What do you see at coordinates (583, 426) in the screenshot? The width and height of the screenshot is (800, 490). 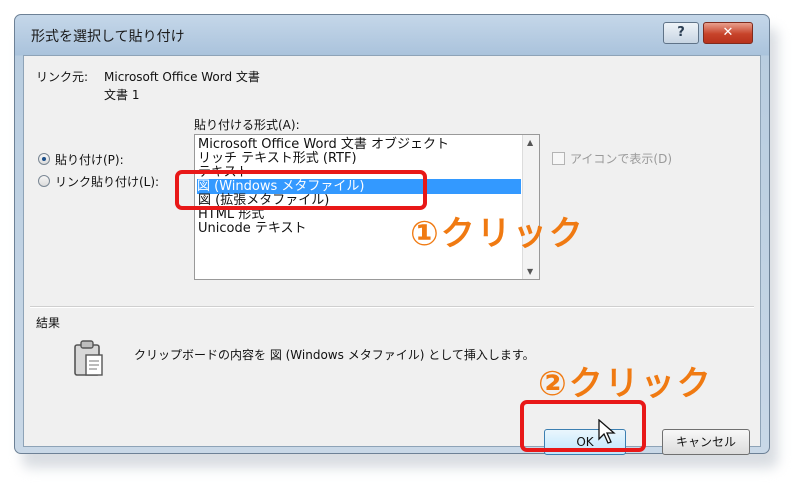 I see `highlight-ok-box` at bounding box center [583, 426].